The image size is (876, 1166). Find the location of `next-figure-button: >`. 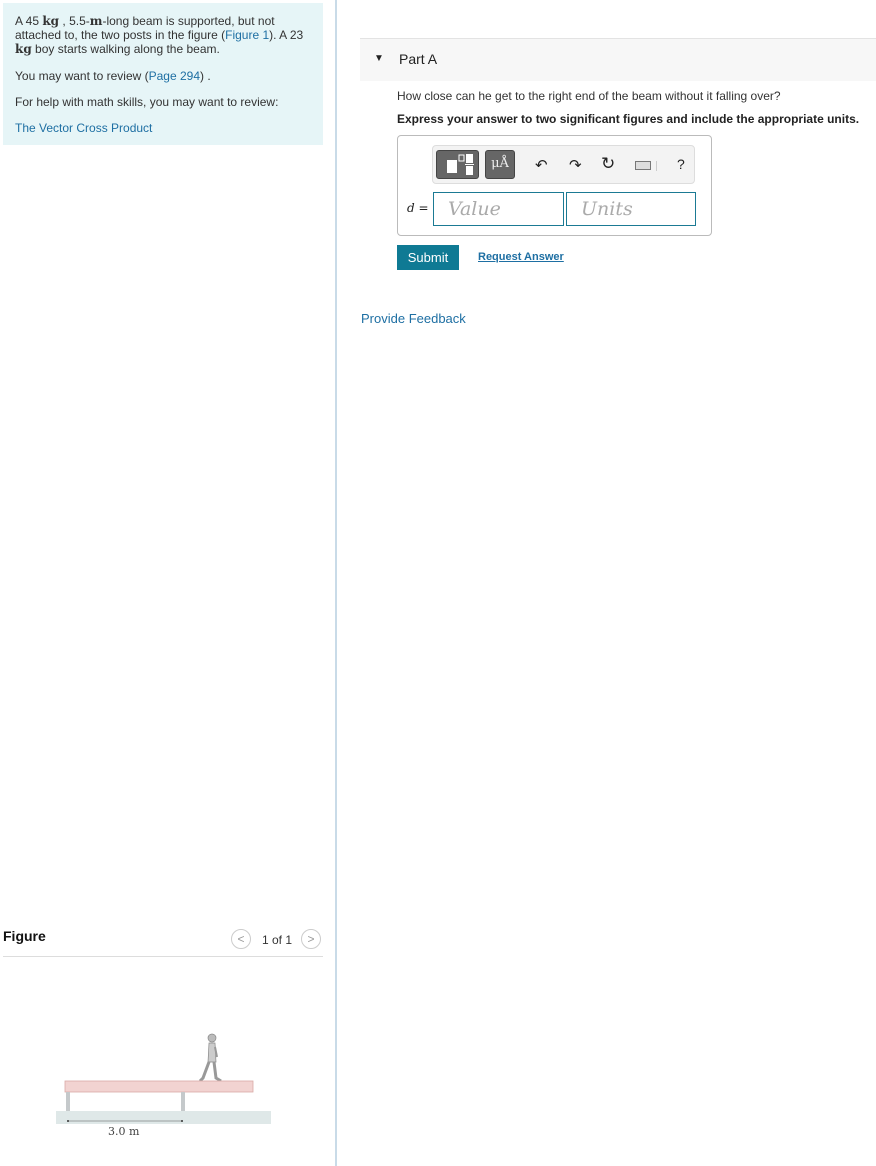

next-figure-button: > is located at coordinates (311, 939).